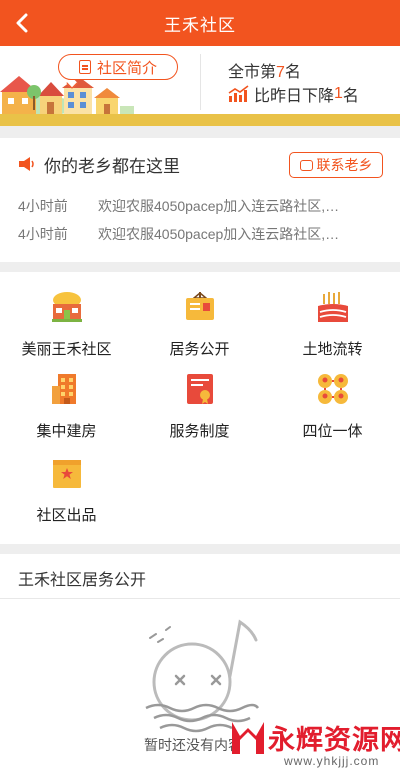  What do you see at coordinates (199, 411) in the screenshot?
I see `grid-item-service-system: 服务制度` at bounding box center [199, 411].